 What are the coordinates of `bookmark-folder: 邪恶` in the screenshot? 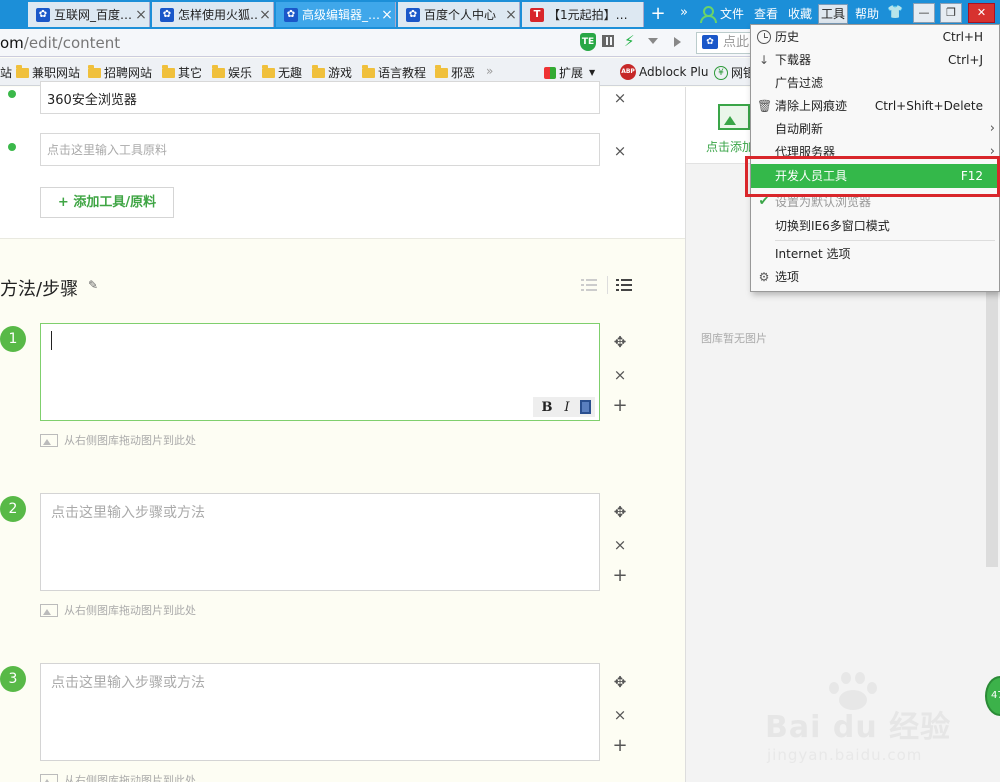 It's located at (455, 72).